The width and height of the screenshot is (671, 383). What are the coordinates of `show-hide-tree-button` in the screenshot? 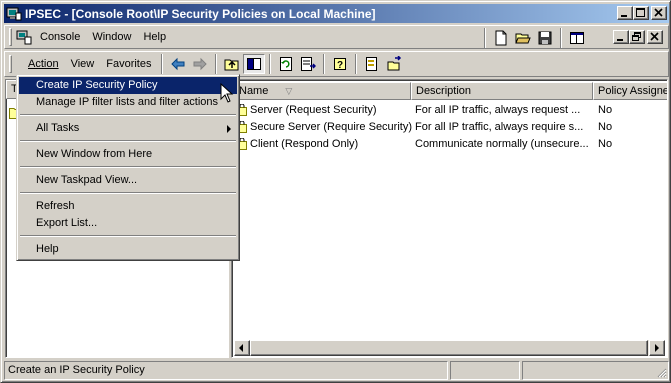 It's located at (254, 64).